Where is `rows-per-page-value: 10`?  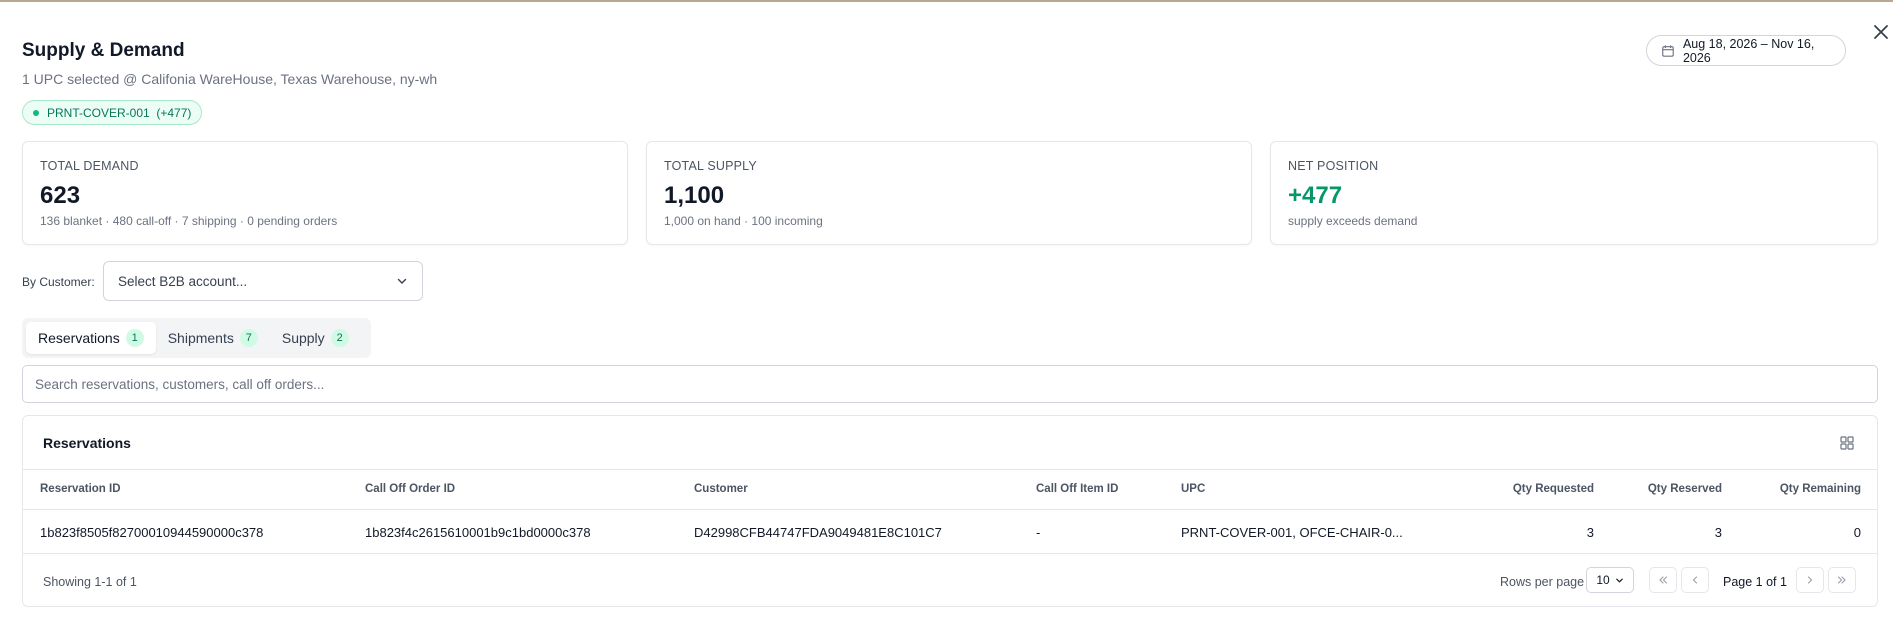
rows-per-page-value: 10 is located at coordinates (1603, 580).